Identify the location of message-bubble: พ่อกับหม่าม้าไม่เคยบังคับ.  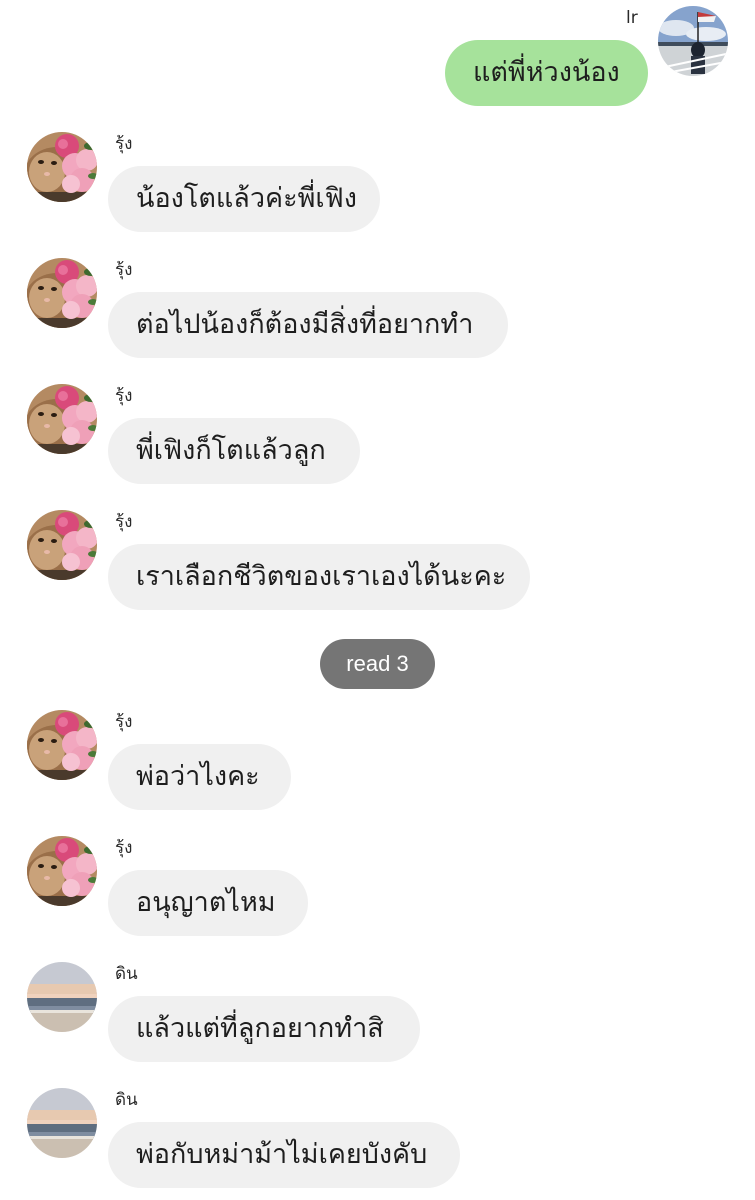
(284, 1155).